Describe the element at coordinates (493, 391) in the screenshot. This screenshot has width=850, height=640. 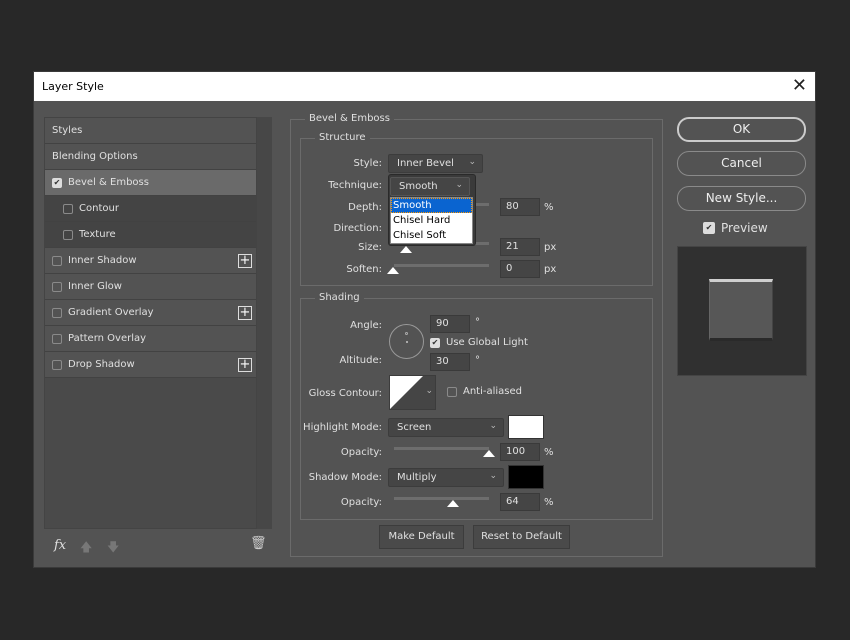
I see `anti-aliased-label: Anti-aliased` at that location.